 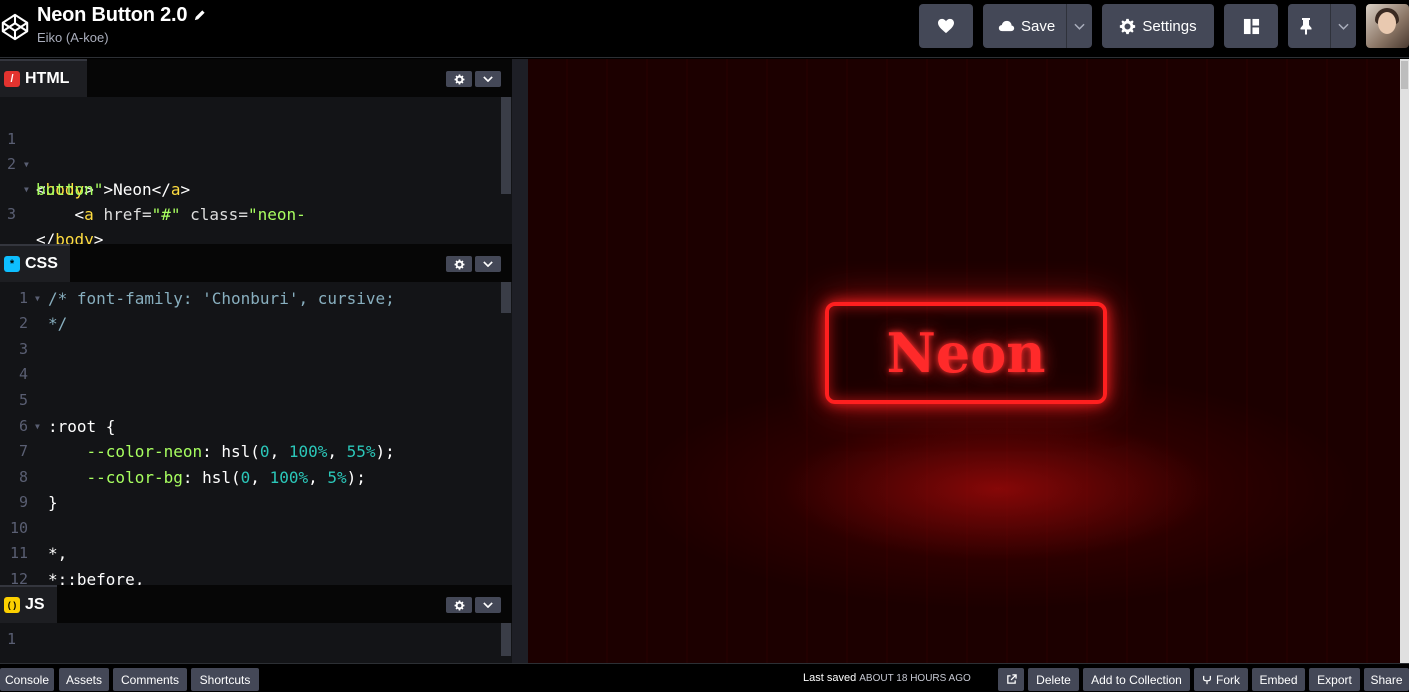 I want to click on code-line: 10, so click(x=256, y=528).